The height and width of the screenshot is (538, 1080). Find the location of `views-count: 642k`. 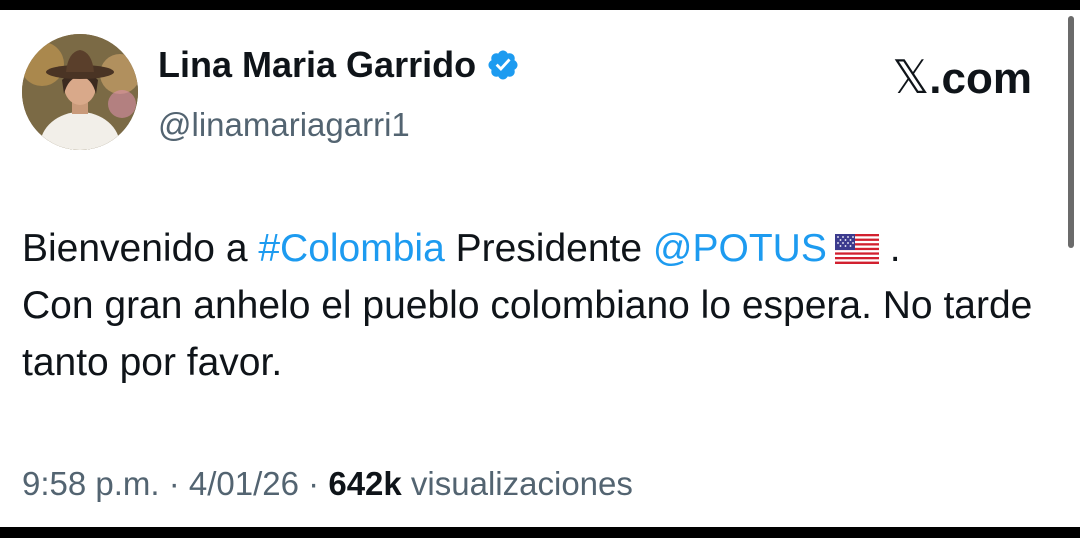

views-count: 642k is located at coordinates (365, 483).